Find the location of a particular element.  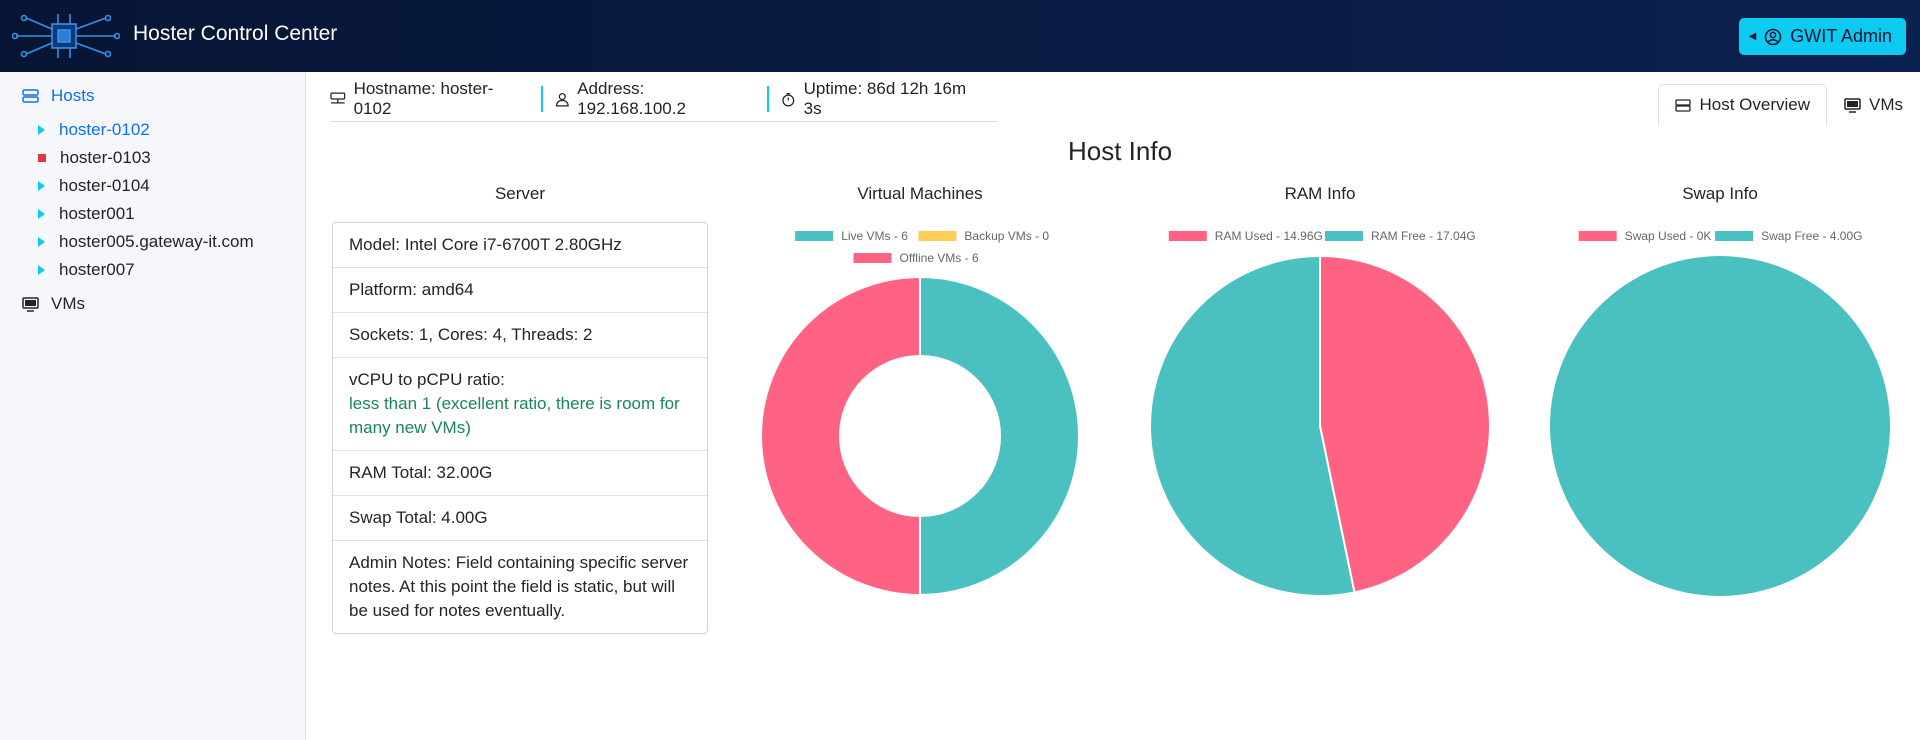

legend-label: Live VMs - 6 is located at coordinates (874, 236).